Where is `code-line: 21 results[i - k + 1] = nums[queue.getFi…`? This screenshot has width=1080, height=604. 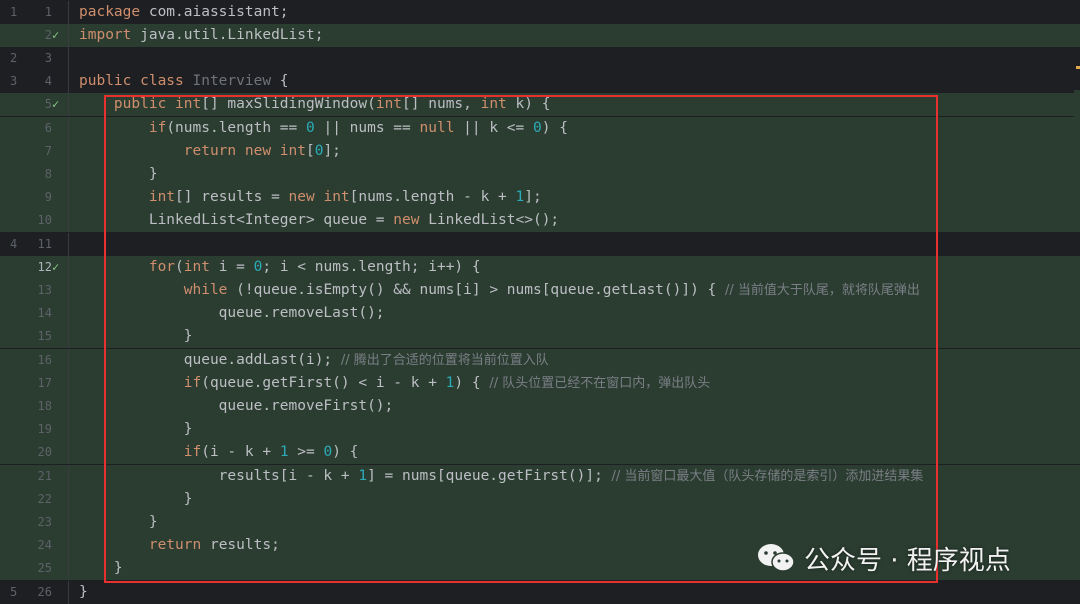 code-line: 21 results[i - k + 1] = nums[queue.getFi… is located at coordinates (540, 476).